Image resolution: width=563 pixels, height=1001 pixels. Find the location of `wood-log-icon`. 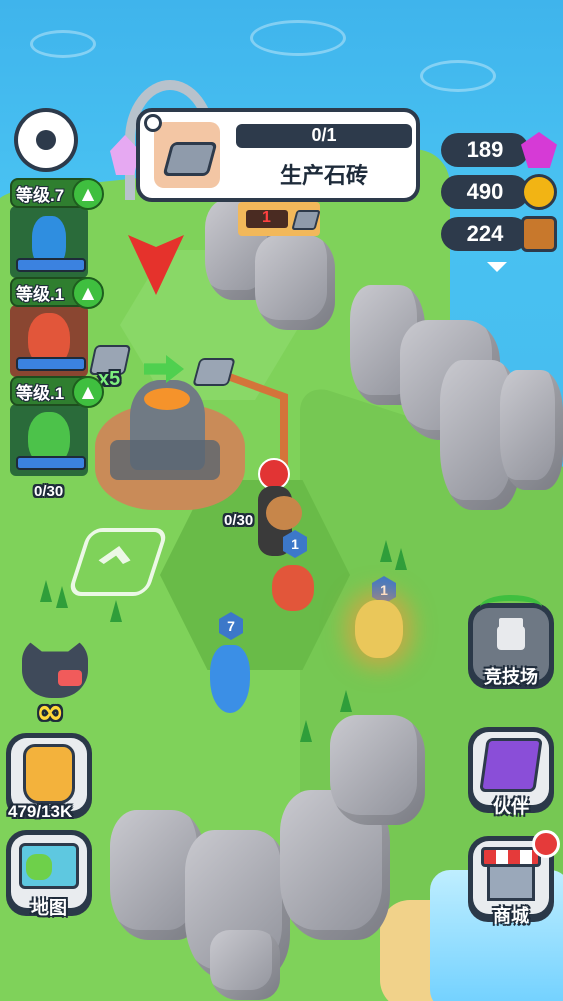

wood-log-icon is located at coordinates (539, 234).